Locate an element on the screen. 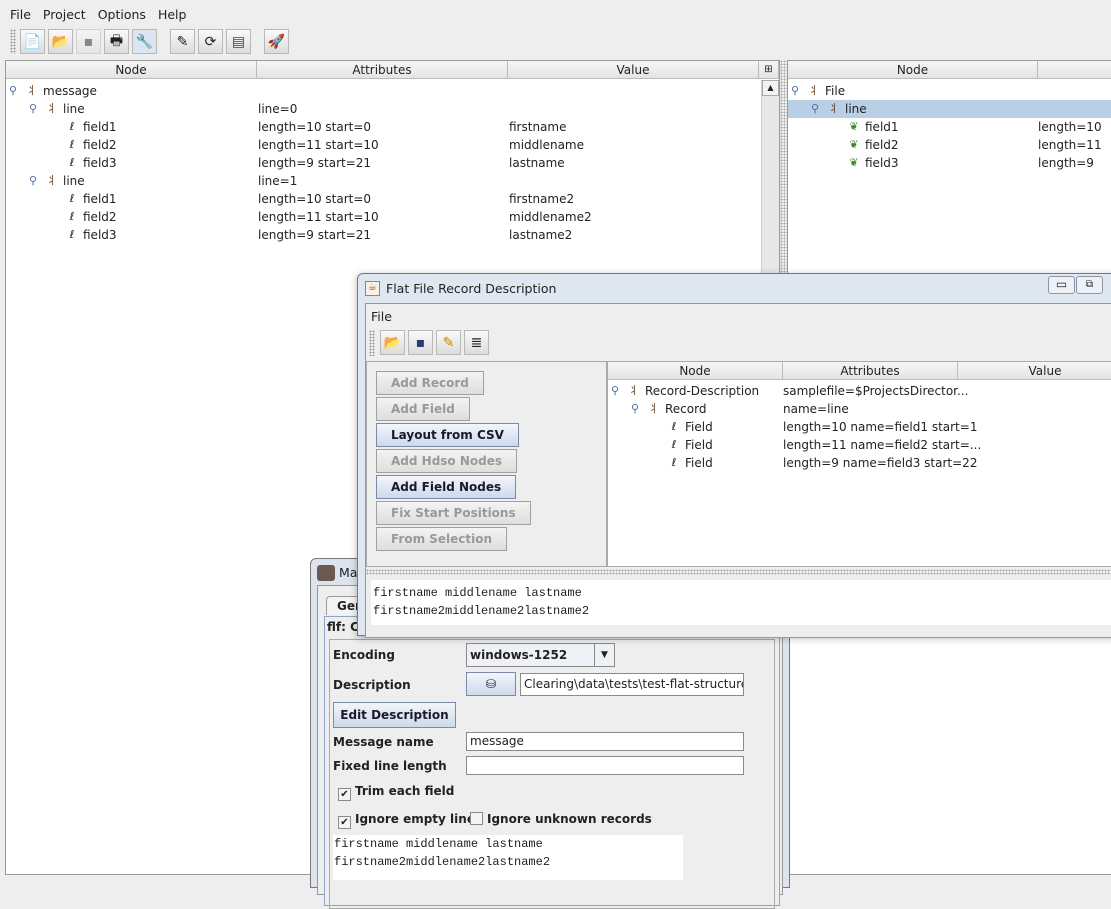 The width and height of the screenshot is (1111, 909). tree-row: ℓ field1 length=10 start=0 firstname is located at coordinates (382, 127).